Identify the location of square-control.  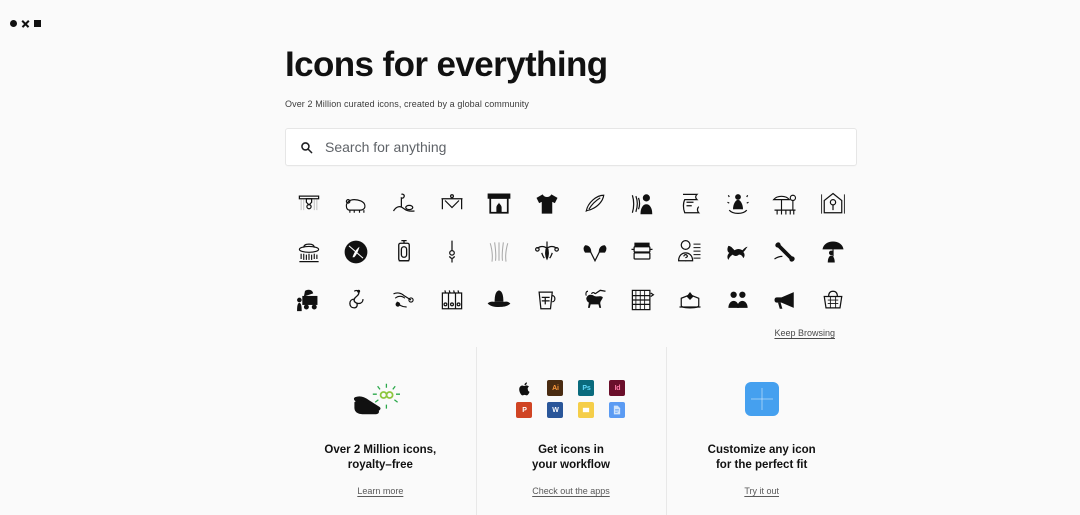
(37, 23).